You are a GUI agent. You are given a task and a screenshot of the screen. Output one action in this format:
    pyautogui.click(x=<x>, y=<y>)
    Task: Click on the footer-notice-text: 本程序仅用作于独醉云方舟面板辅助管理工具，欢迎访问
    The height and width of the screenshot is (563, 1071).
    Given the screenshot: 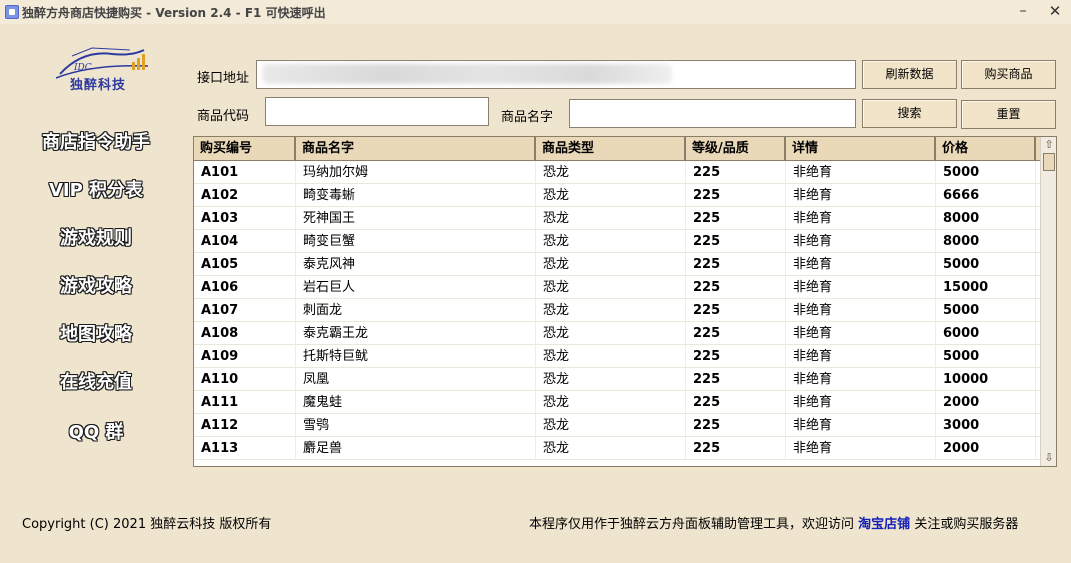 What is the action you would take?
    pyautogui.click(x=692, y=524)
    